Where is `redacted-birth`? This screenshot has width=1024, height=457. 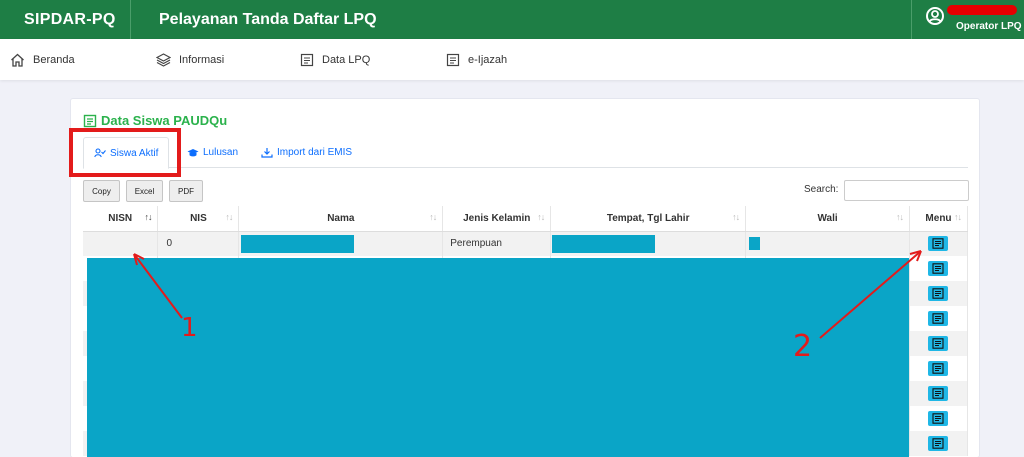 redacted-birth is located at coordinates (604, 243).